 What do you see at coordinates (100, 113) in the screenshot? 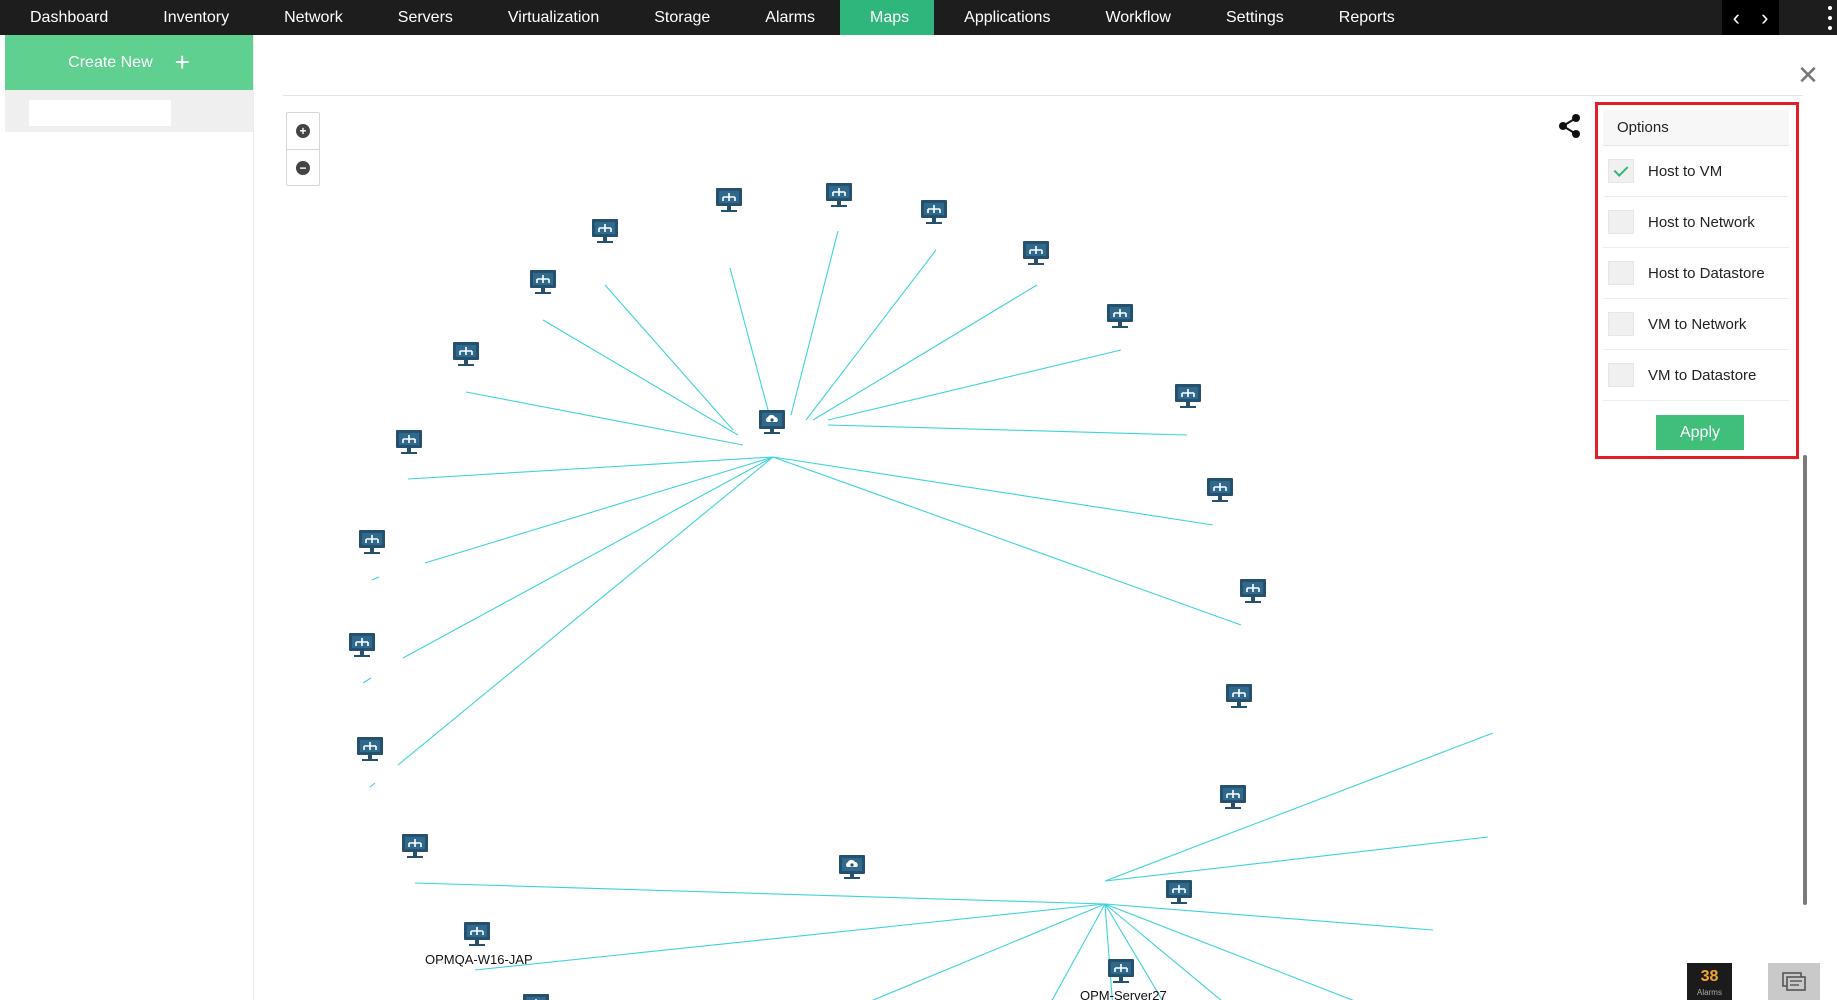
I see `sidebar-search-input` at bounding box center [100, 113].